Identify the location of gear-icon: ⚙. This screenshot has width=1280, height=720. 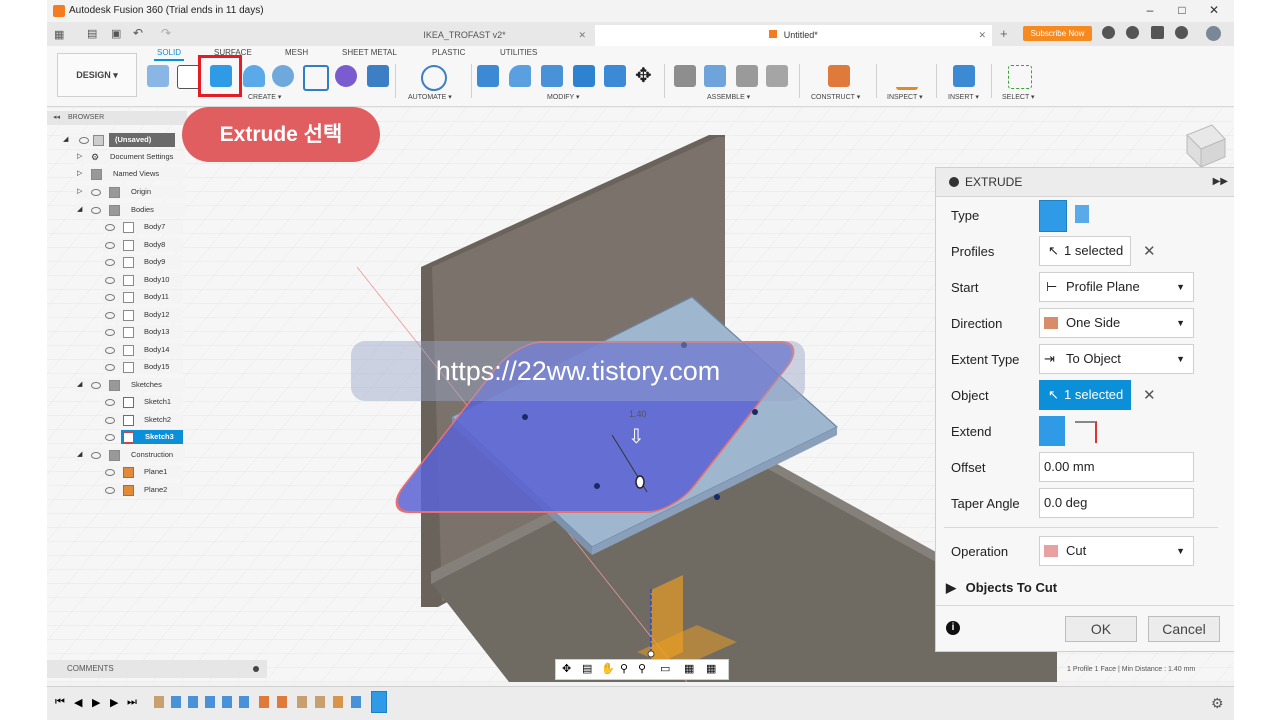
(1217, 703).